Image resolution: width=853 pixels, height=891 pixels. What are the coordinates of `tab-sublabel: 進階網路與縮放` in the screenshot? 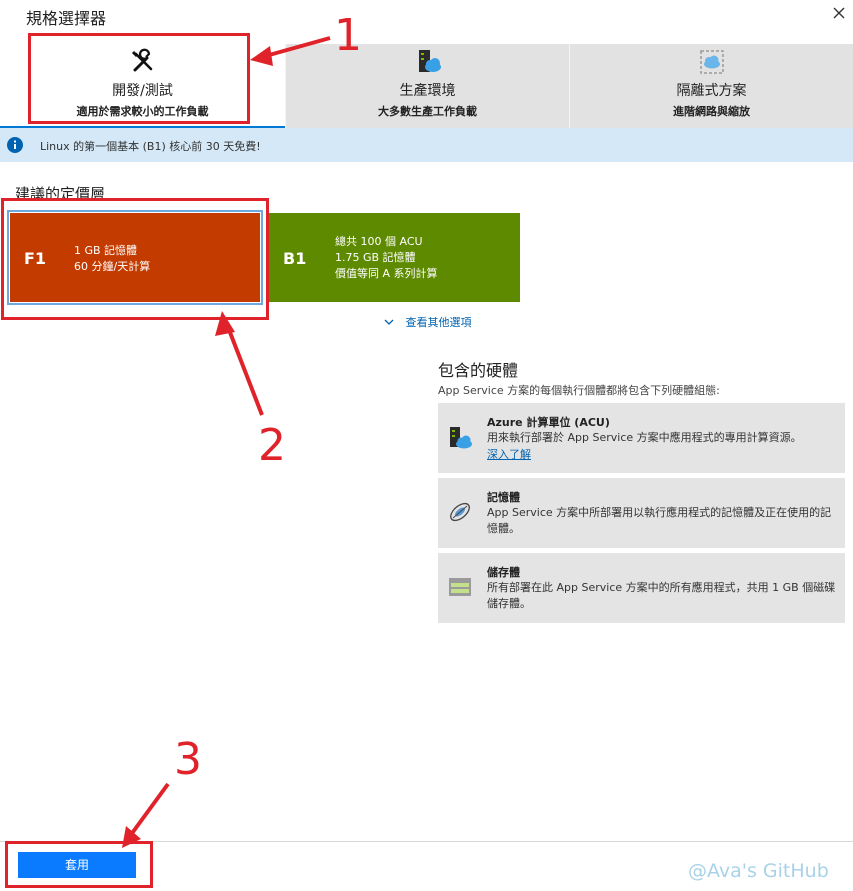 It's located at (711, 111).